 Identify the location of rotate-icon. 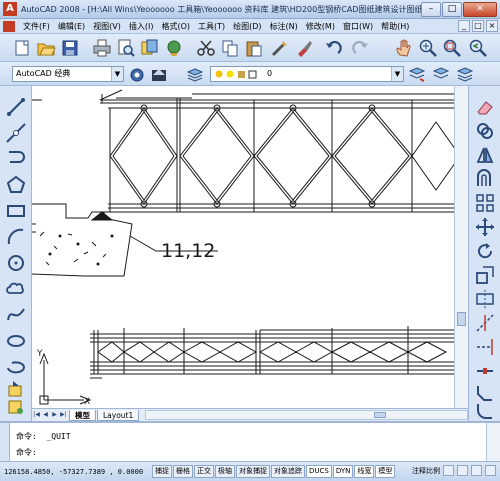
(485, 251).